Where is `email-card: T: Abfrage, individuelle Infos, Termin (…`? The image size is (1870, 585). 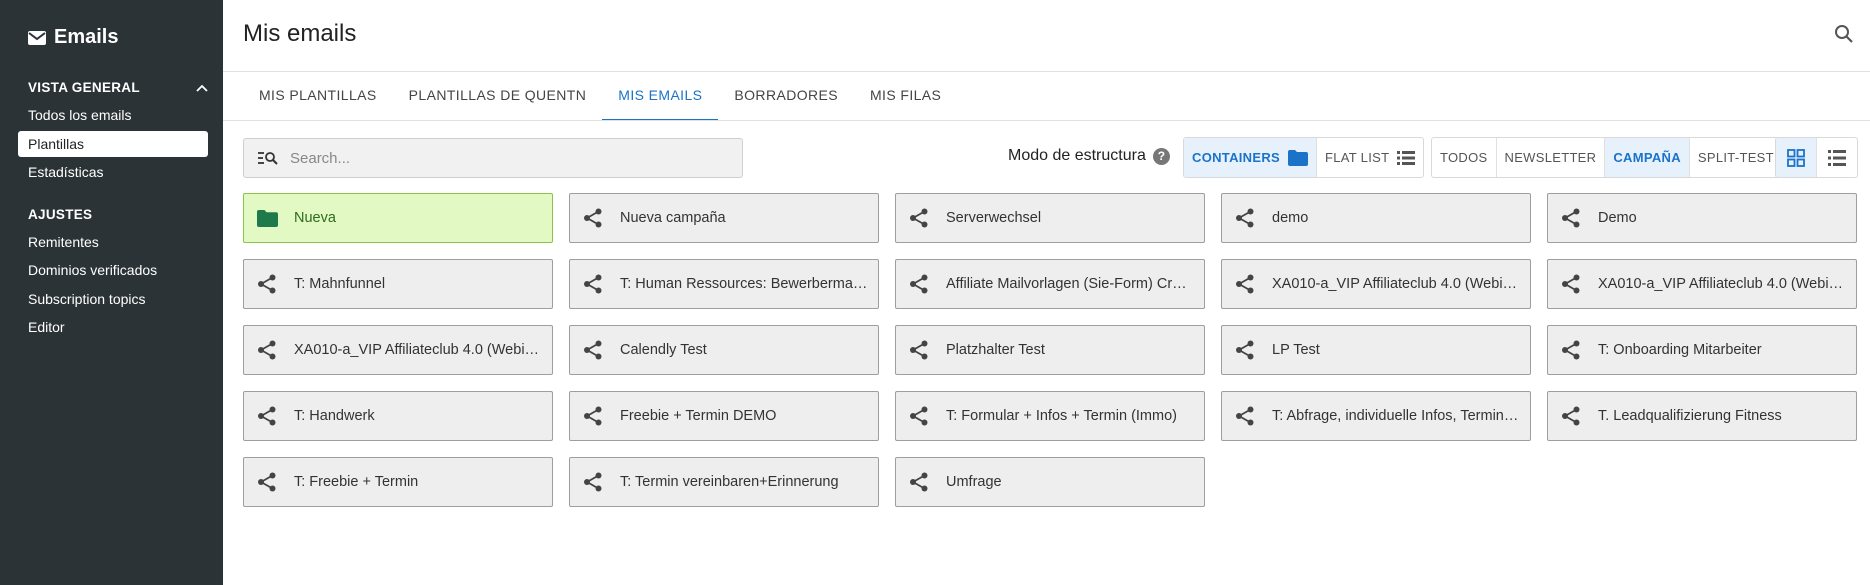 email-card: T: Abfrage, individuelle Infos, Termin (… is located at coordinates (1376, 416).